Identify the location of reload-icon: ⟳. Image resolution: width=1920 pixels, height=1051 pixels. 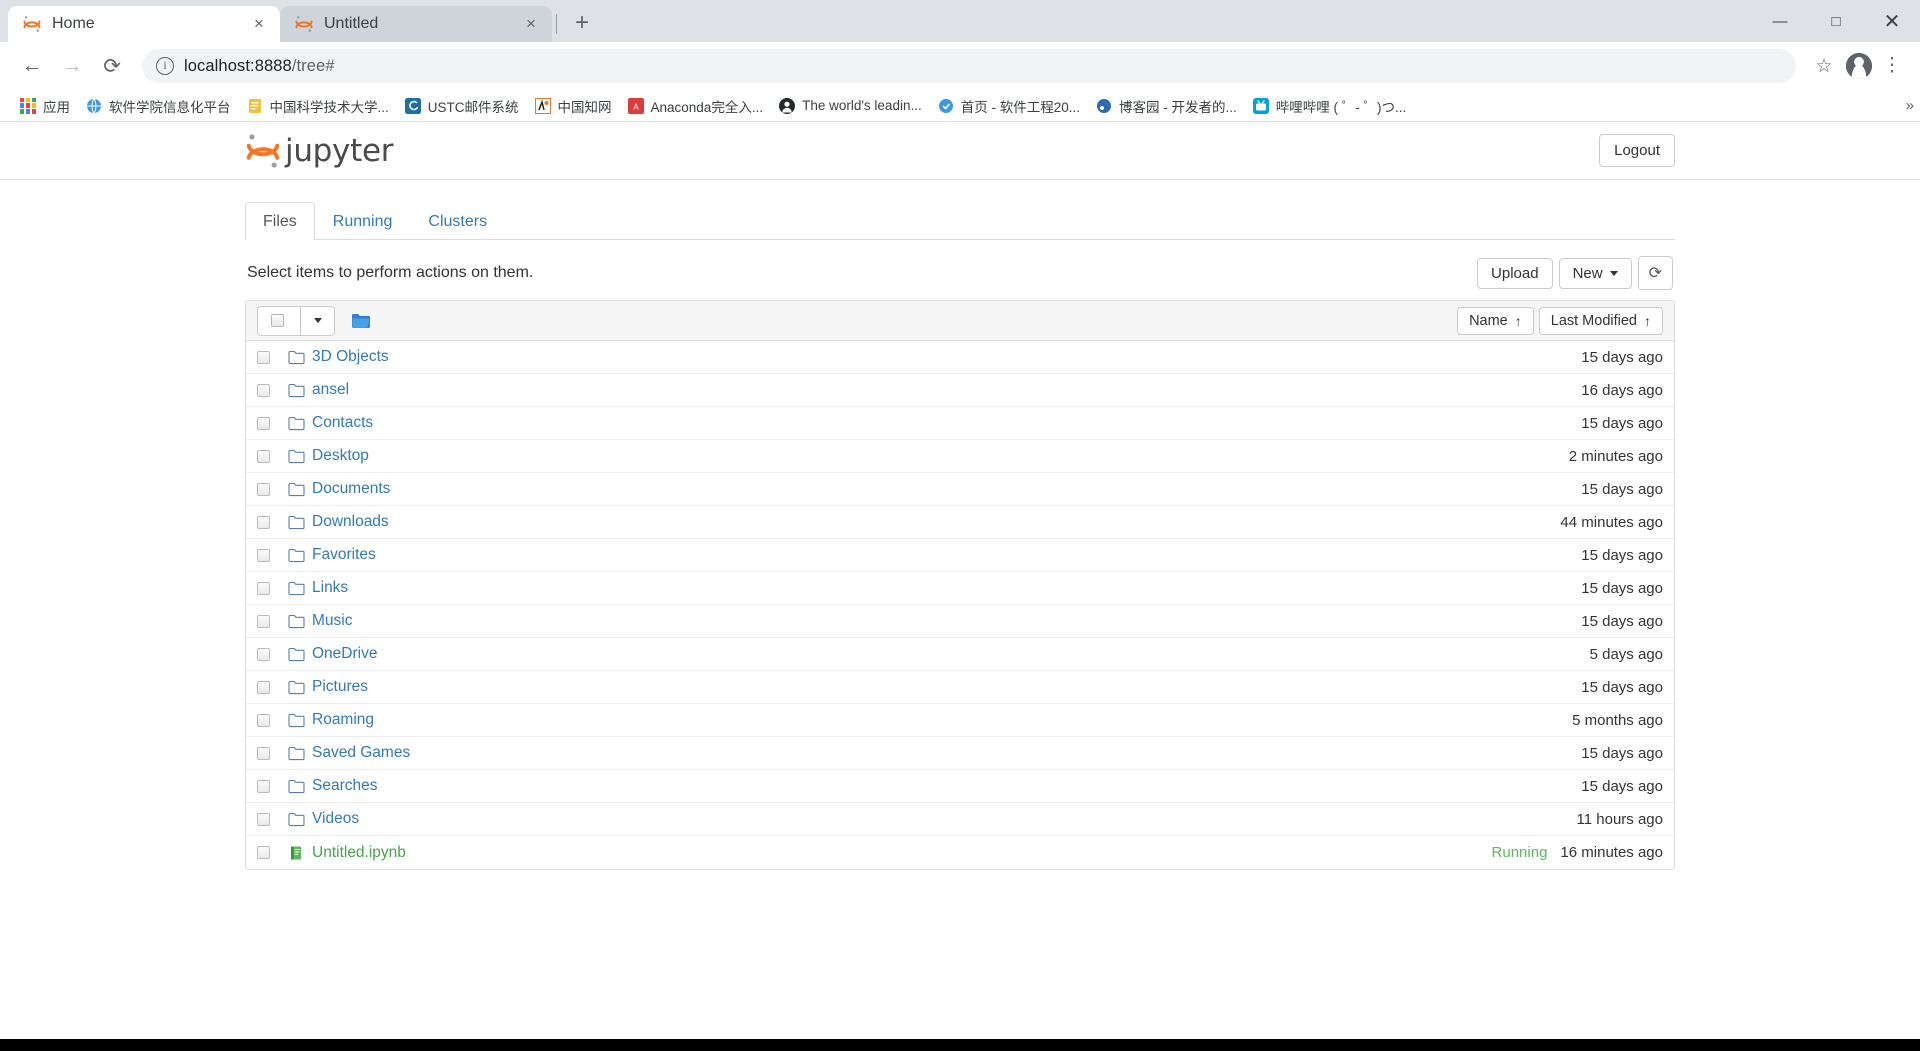
(112, 66).